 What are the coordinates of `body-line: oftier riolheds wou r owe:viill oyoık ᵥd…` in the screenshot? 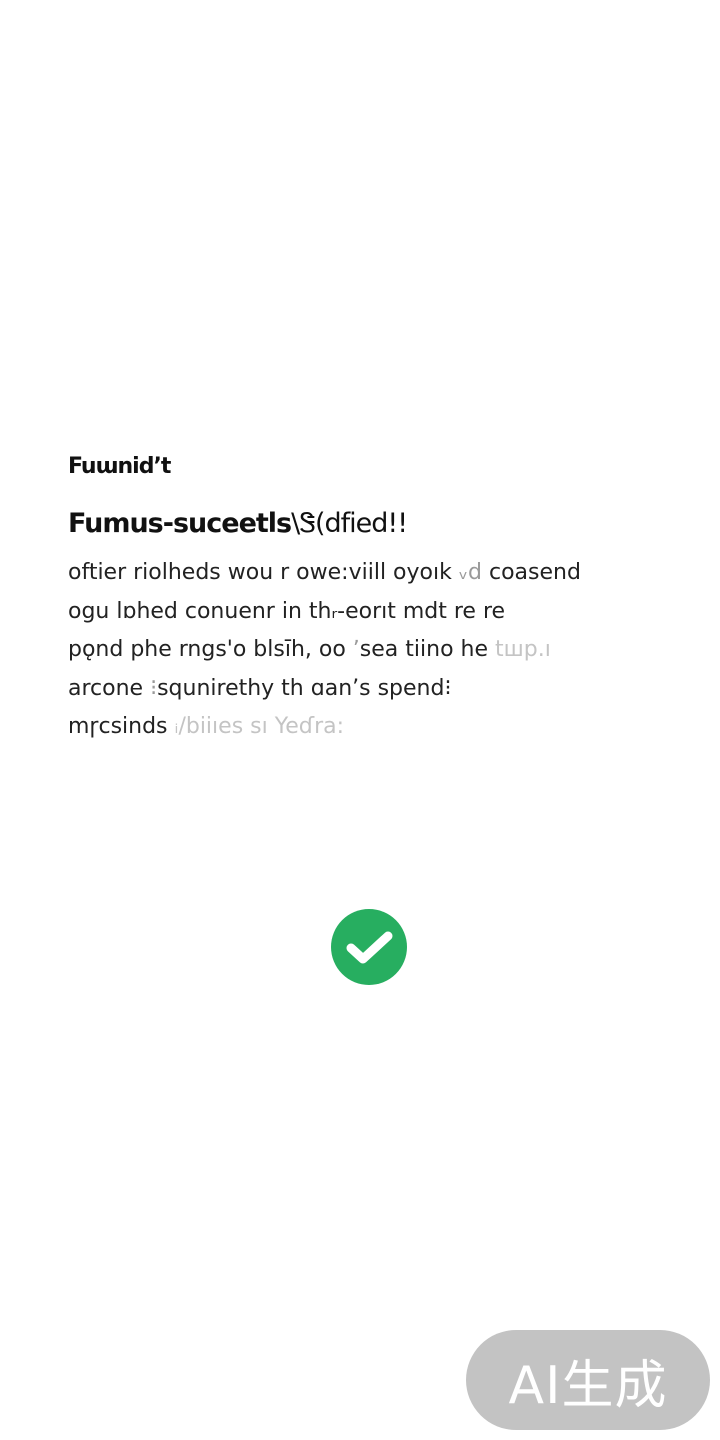 It's located at (358, 573).